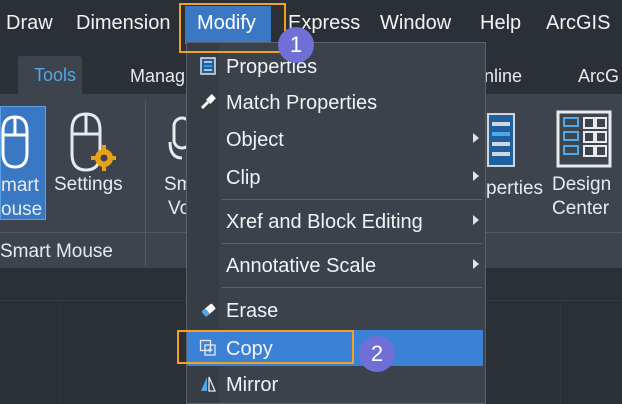  What do you see at coordinates (123, 23) in the screenshot?
I see `menu-dimension: Dimension` at bounding box center [123, 23].